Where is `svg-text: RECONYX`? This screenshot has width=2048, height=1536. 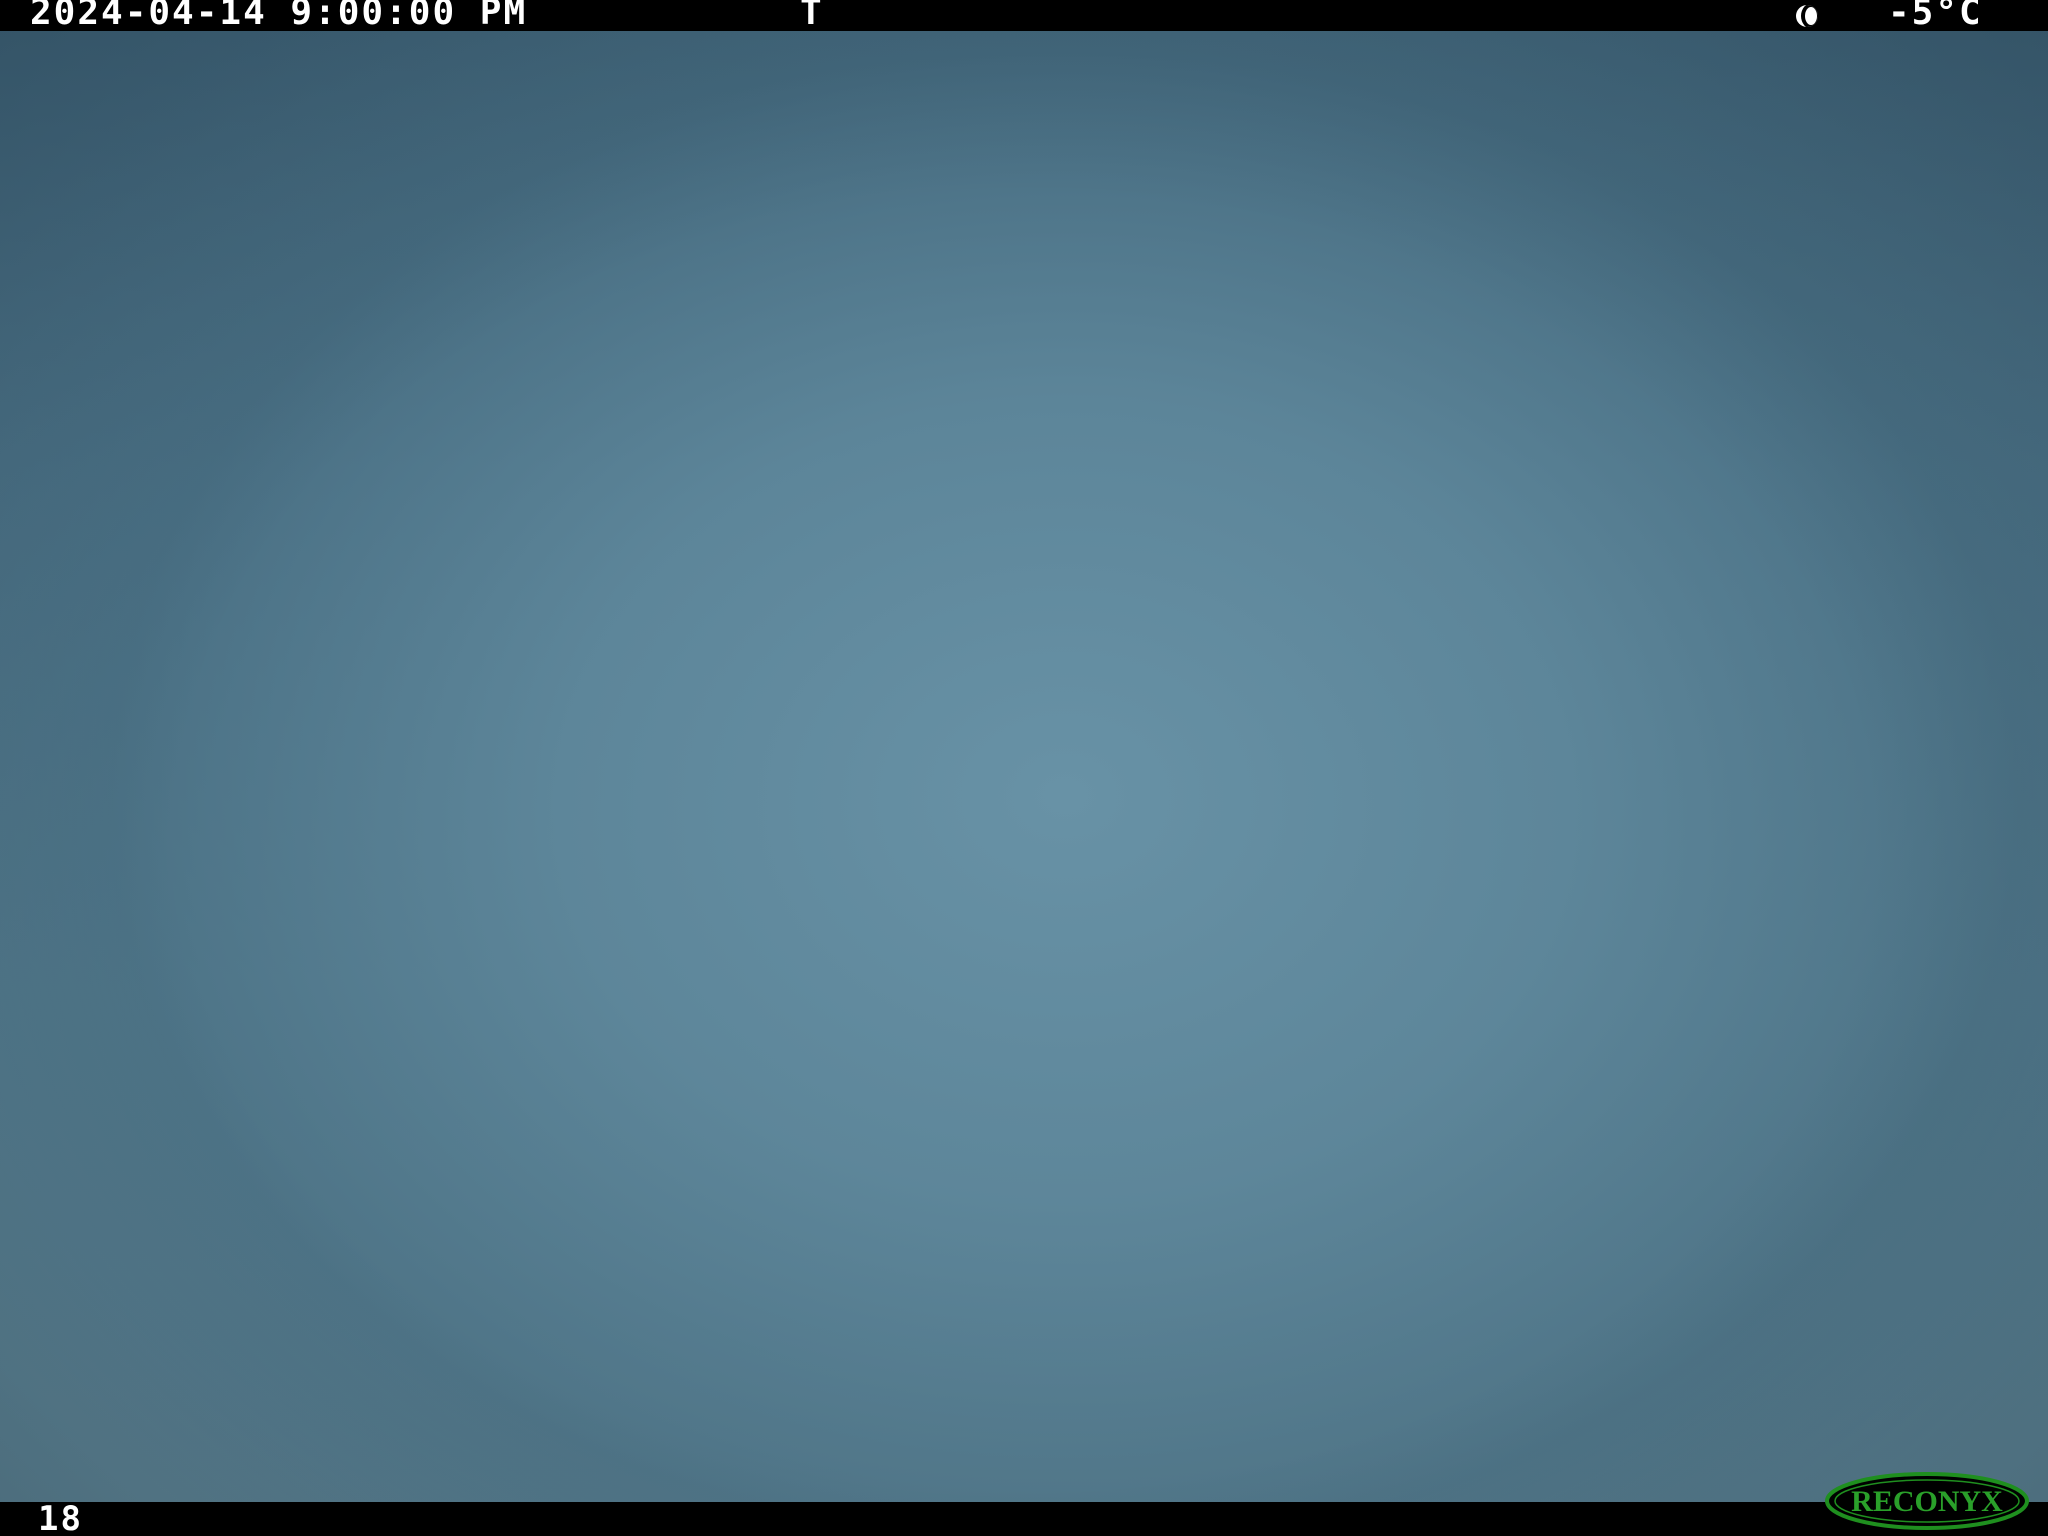
svg-text: RECONYX is located at coordinates (1927, 1501).